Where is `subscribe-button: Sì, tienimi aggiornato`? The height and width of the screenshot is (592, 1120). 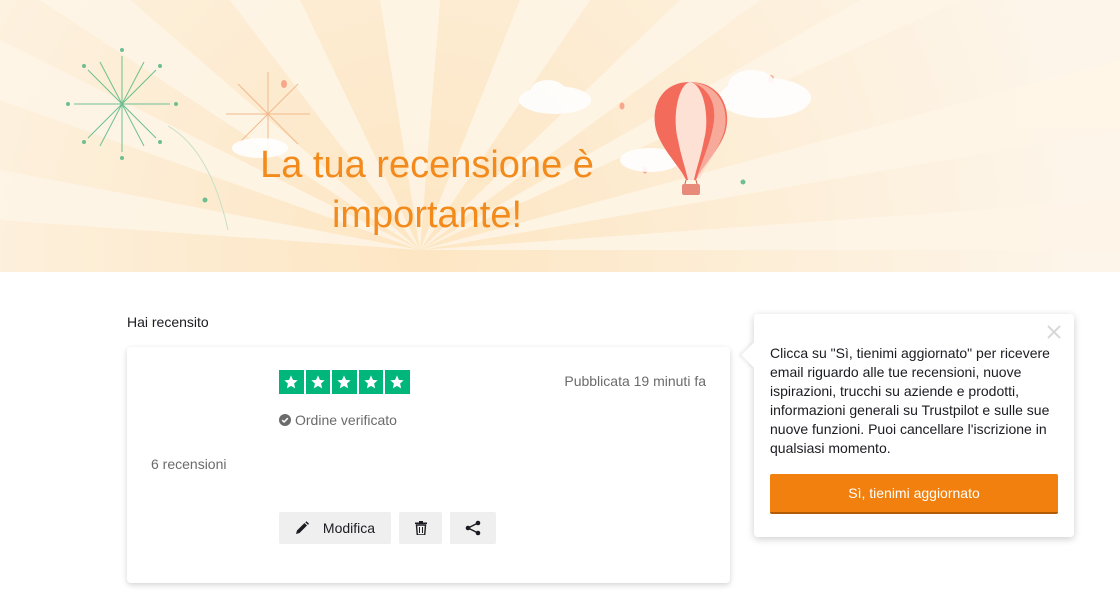 subscribe-button: Sì, tienimi aggiornato is located at coordinates (914, 494).